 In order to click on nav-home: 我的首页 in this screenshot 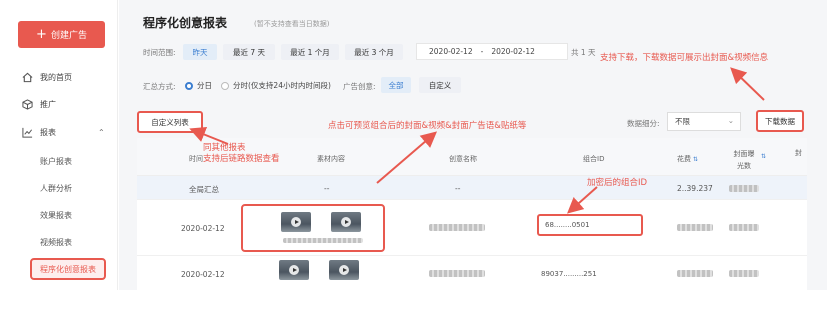, I will do `click(47, 77)`.